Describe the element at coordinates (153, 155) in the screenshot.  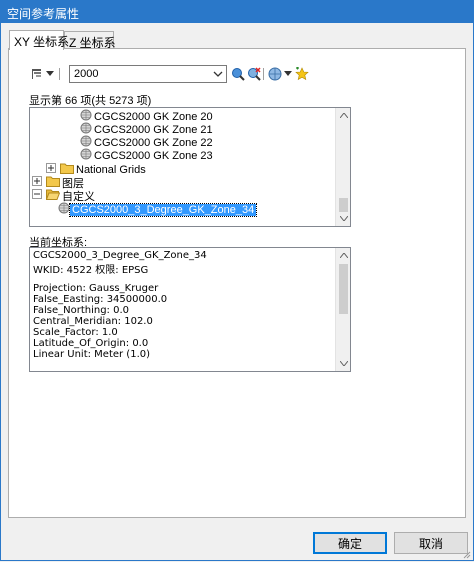
I see `tree-item-label: CGCS2000 GK Zone 23` at that location.